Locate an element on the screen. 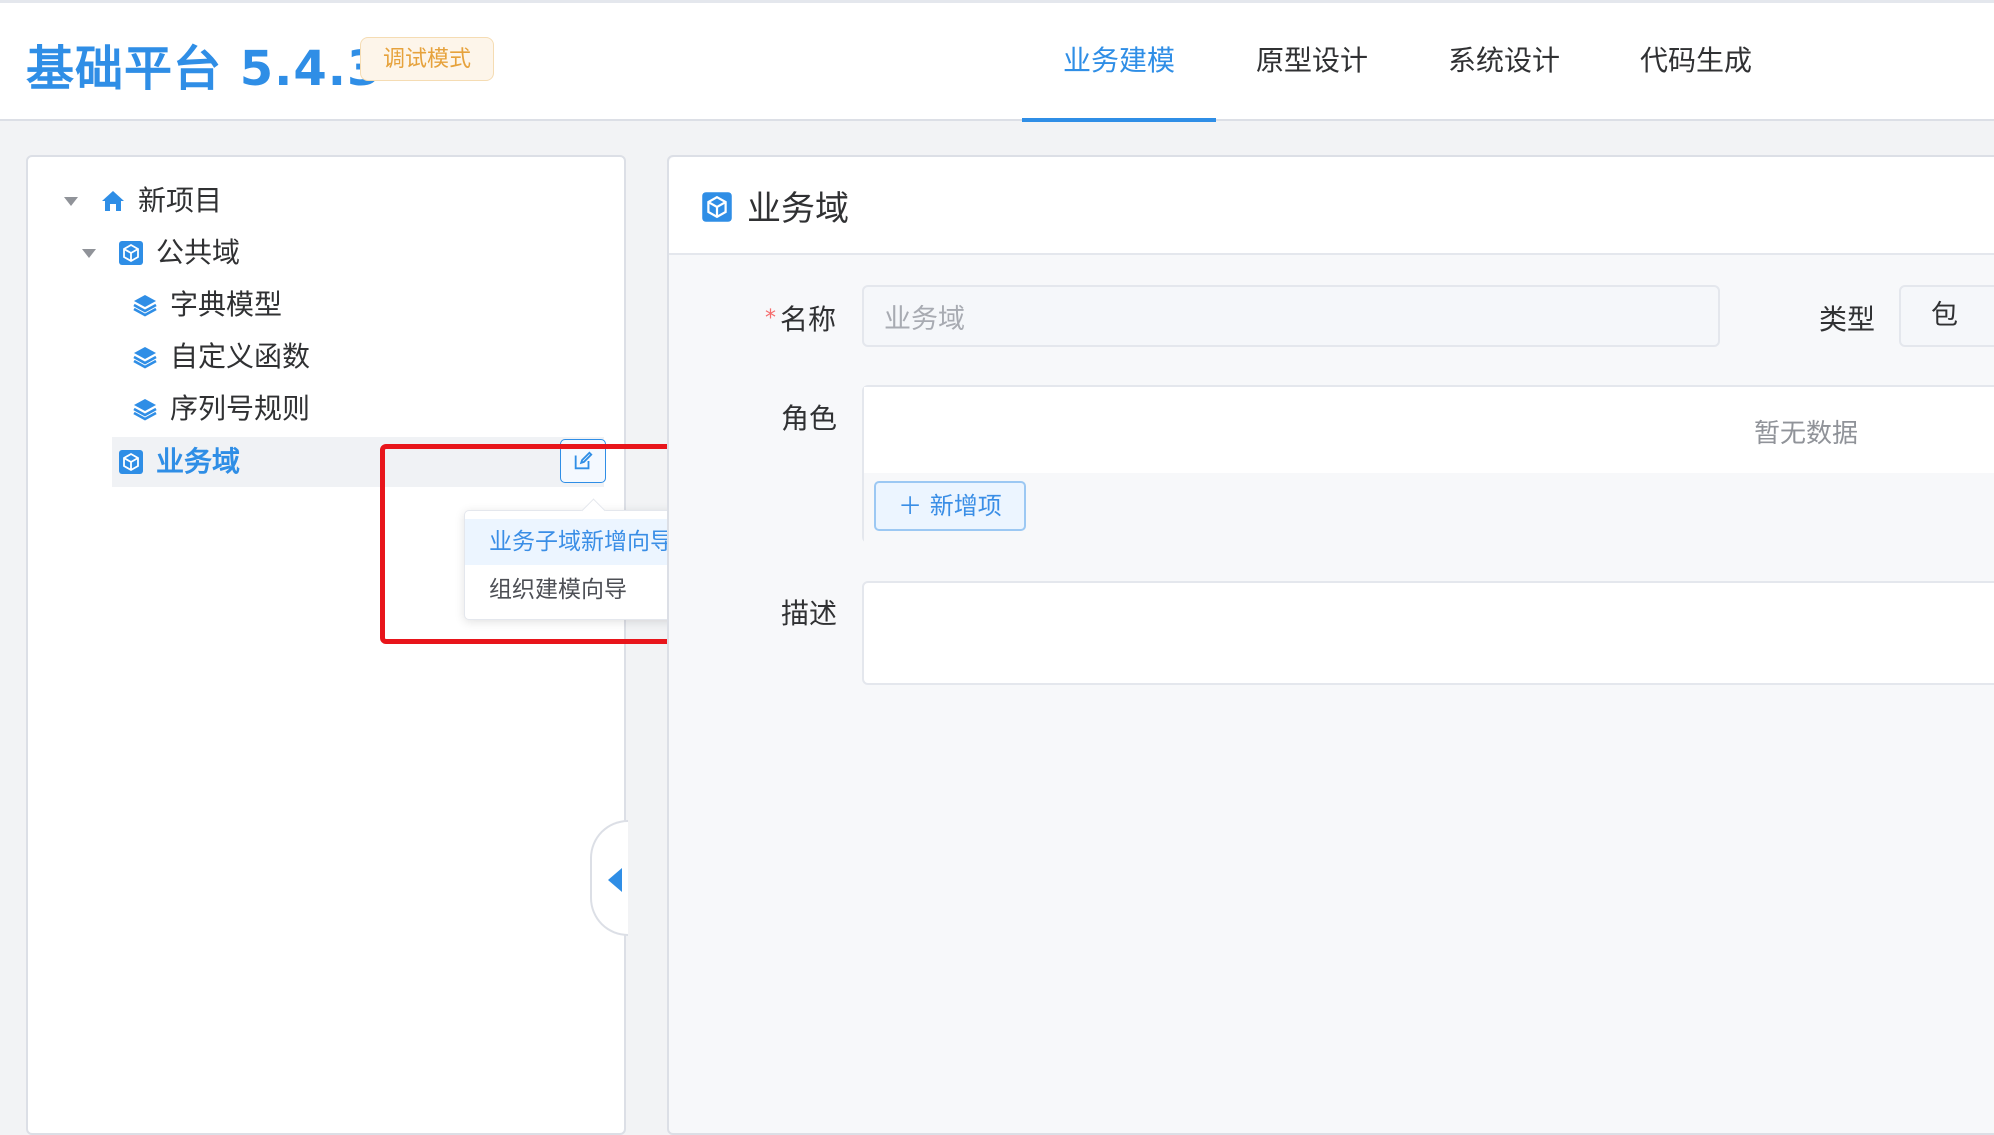 Image resolution: width=1994 pixels, height=1135 pixels. app-title: 基础平台 5.4.3 is located at coordinates (204, 69).